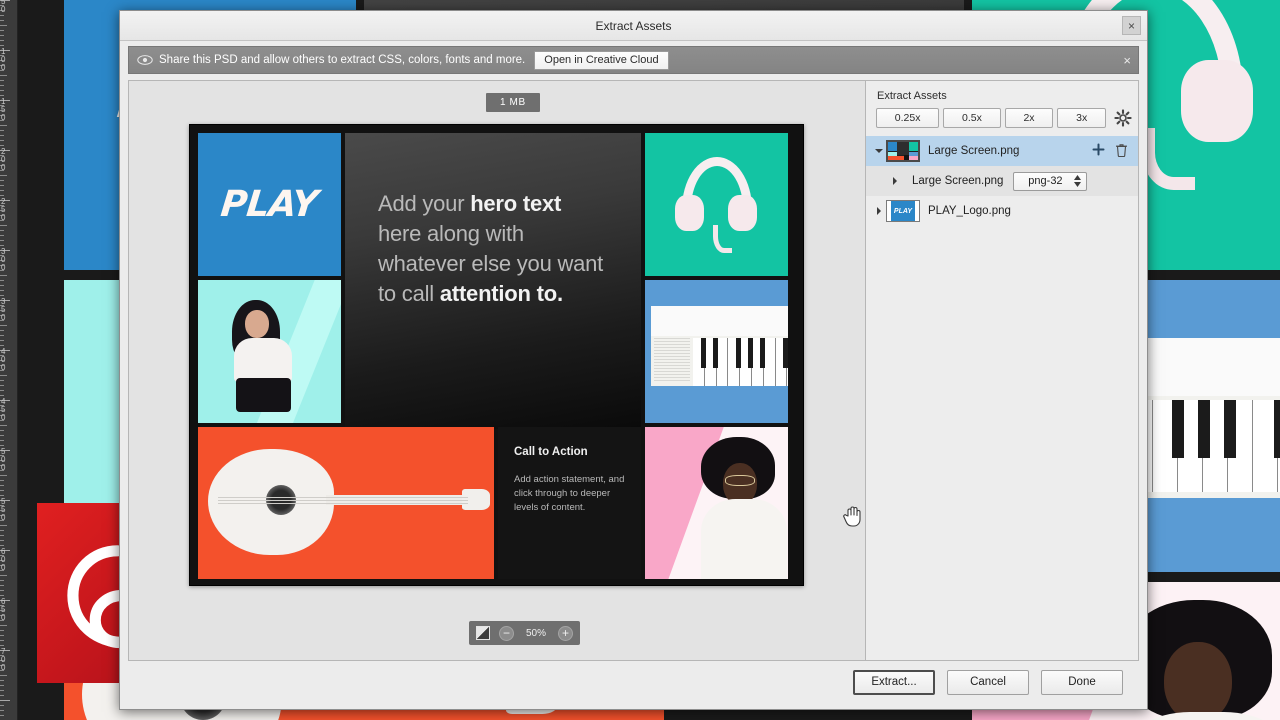 The image size is (1280, 720). What do you see at coordinates (501, 293) in the screenshot?
I see `hero-part-3: attention to.` at bounding box center [501, 293].